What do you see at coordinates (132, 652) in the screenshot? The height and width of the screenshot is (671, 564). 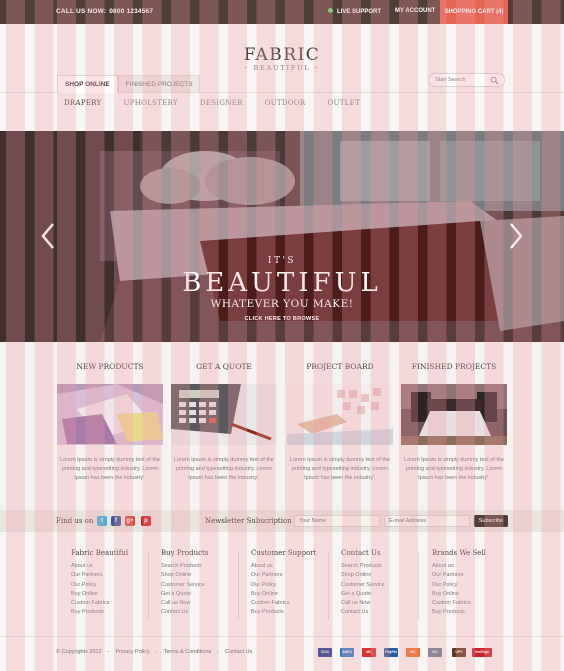 I see `privacy-policy-link: Privacy Policy` at bounding box center [132, 652].